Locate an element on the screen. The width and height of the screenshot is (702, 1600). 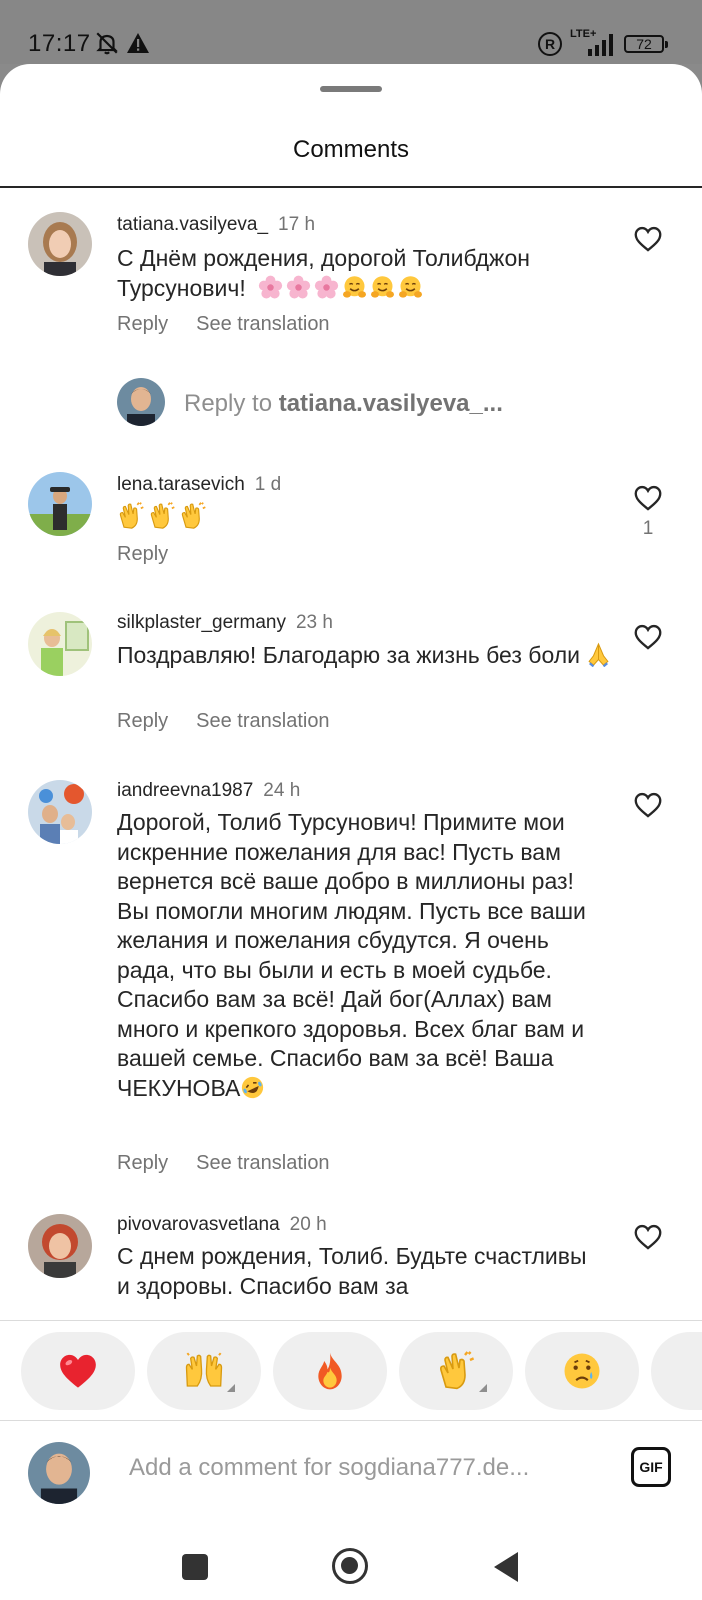
quick-reactions-bar is located at coordinates (351, 1372).